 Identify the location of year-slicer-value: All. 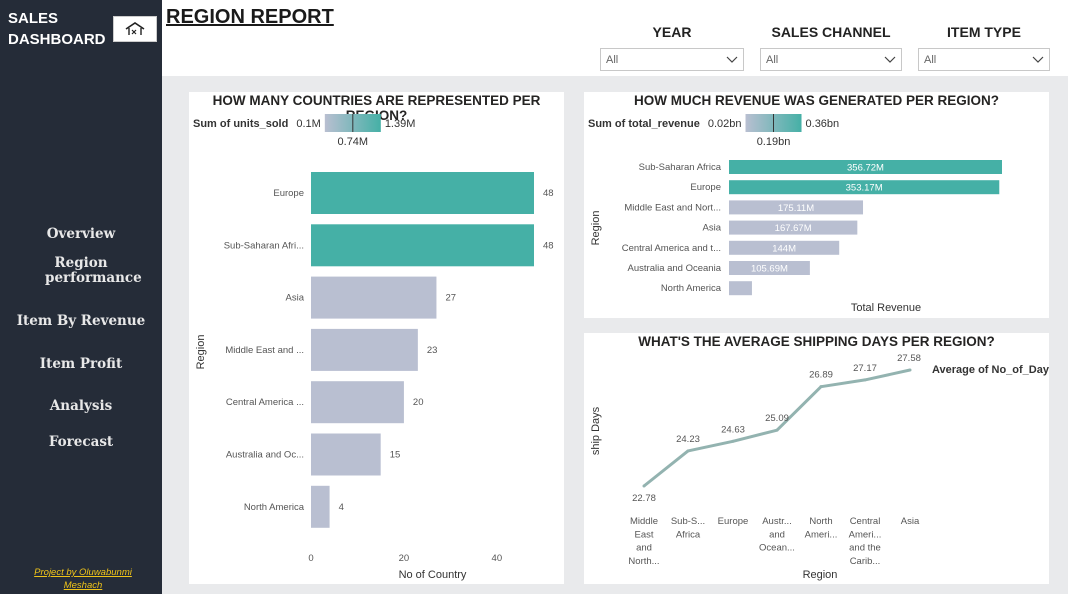
(612, 60).